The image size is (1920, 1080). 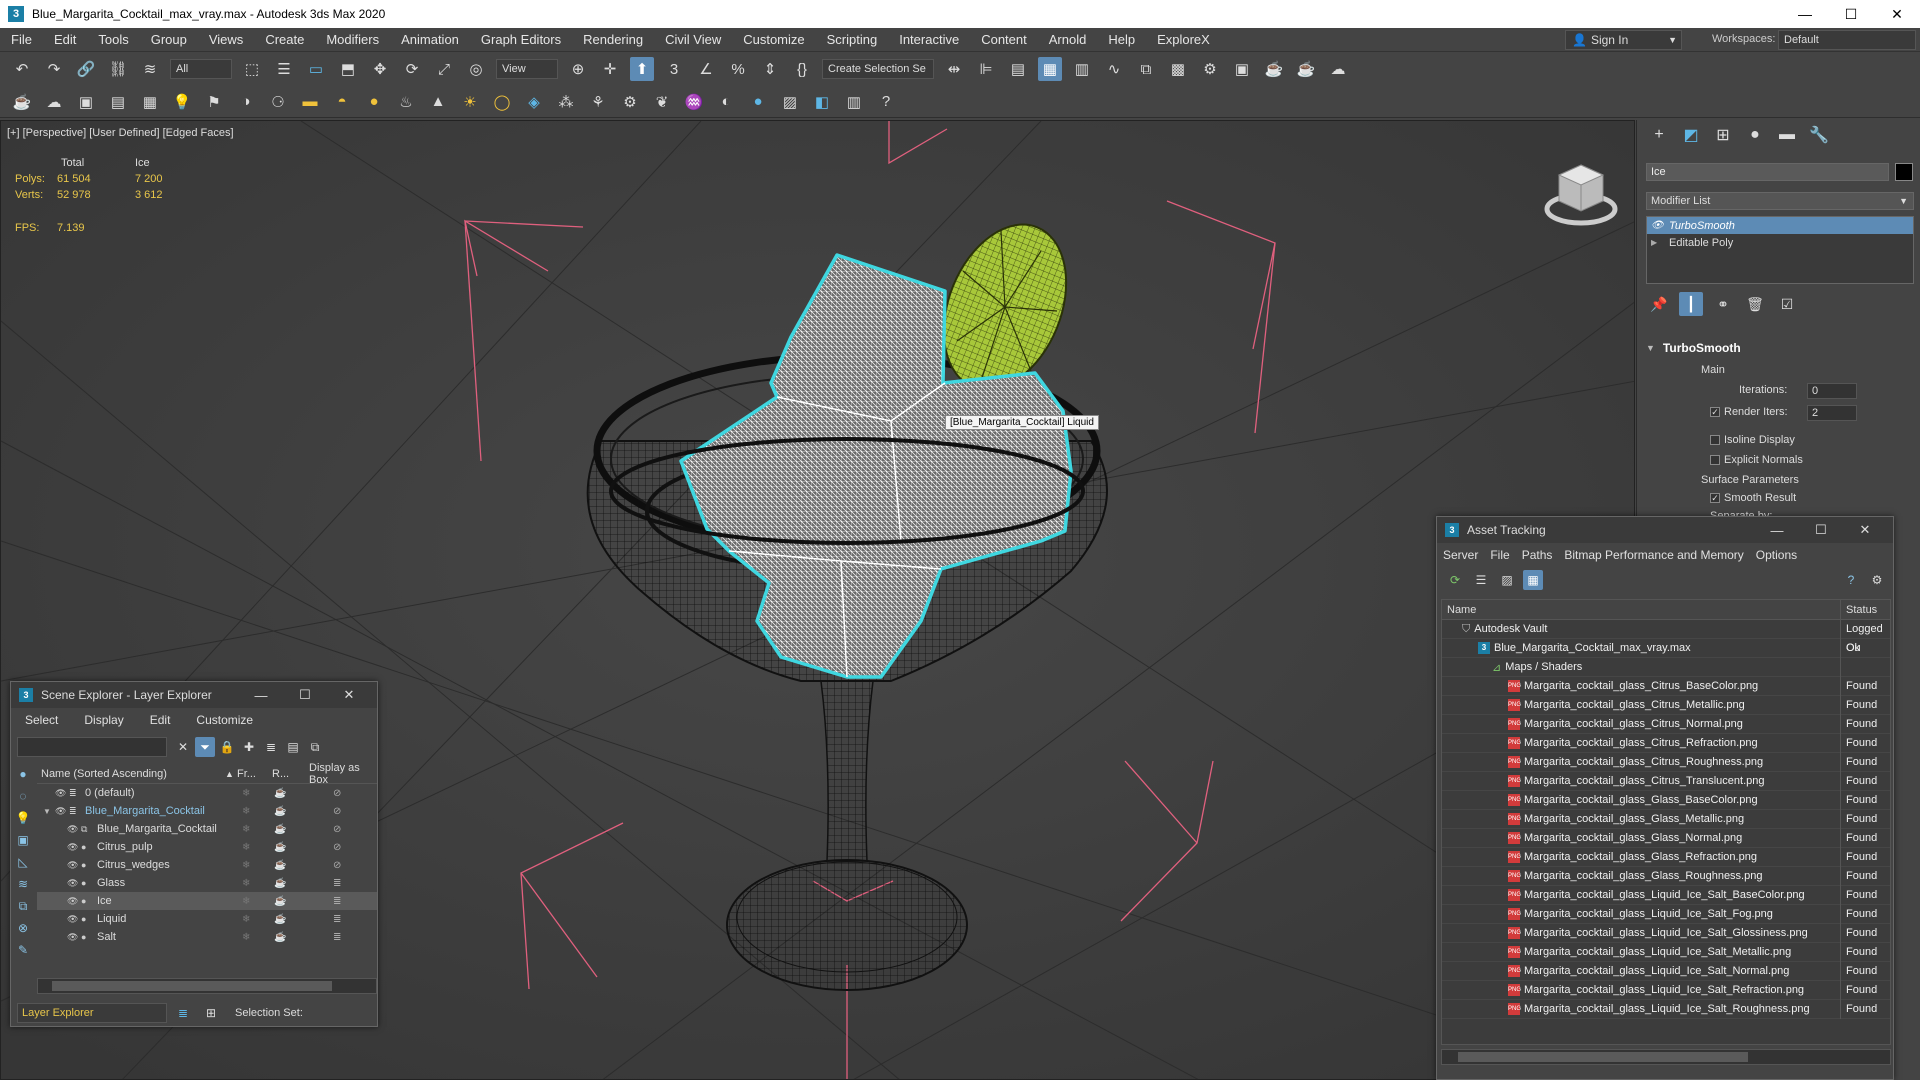 I want to click on layer-row: 👁 ● Salt ❄ ☕ ≣, so click(x=207, y=937).